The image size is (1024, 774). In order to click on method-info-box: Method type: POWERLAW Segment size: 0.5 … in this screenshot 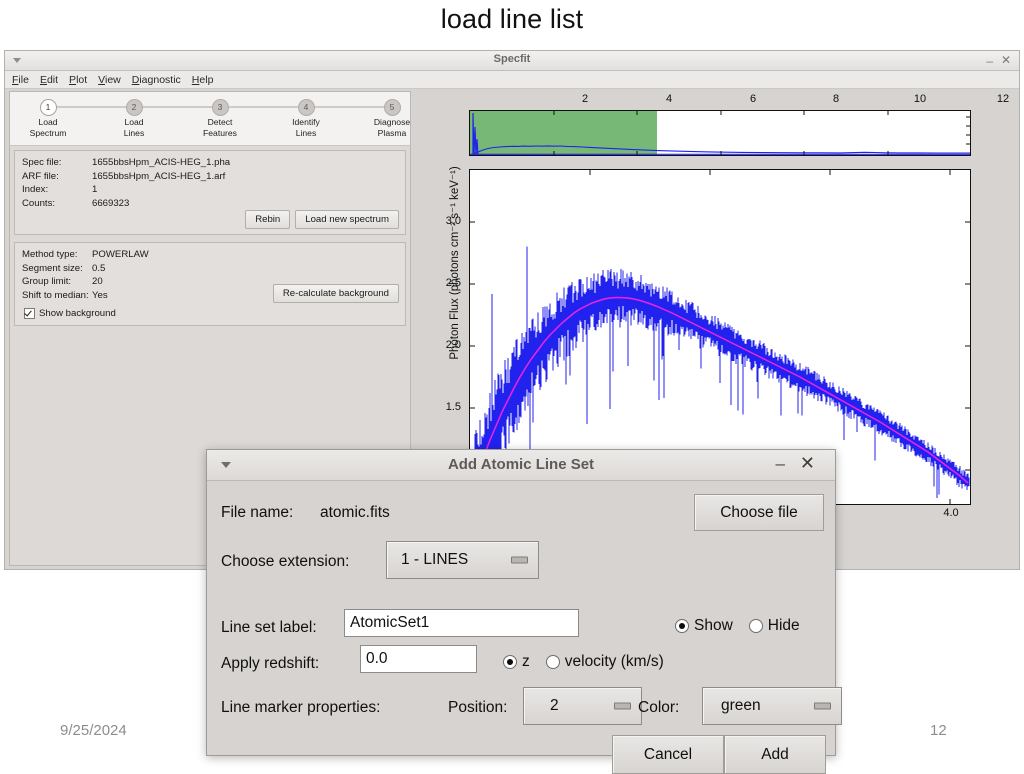, I will do `click(210, 284)`.